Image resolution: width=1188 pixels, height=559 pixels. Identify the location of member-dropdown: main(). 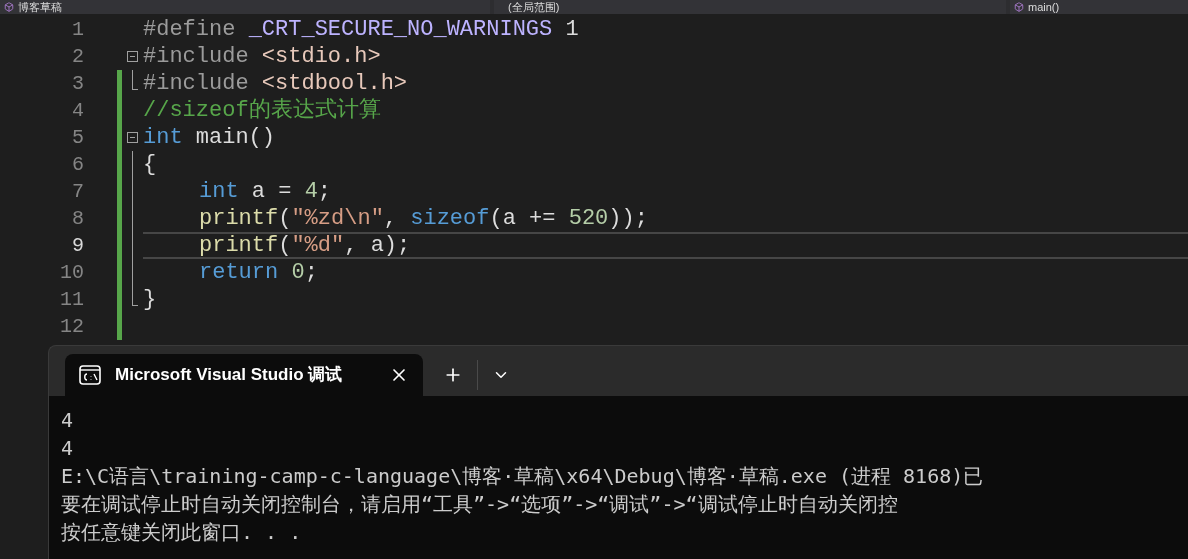
(1099, 7).